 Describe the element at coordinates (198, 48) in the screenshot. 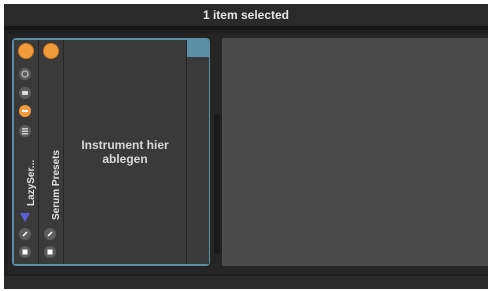

I see `scroll-thumb` at that location.